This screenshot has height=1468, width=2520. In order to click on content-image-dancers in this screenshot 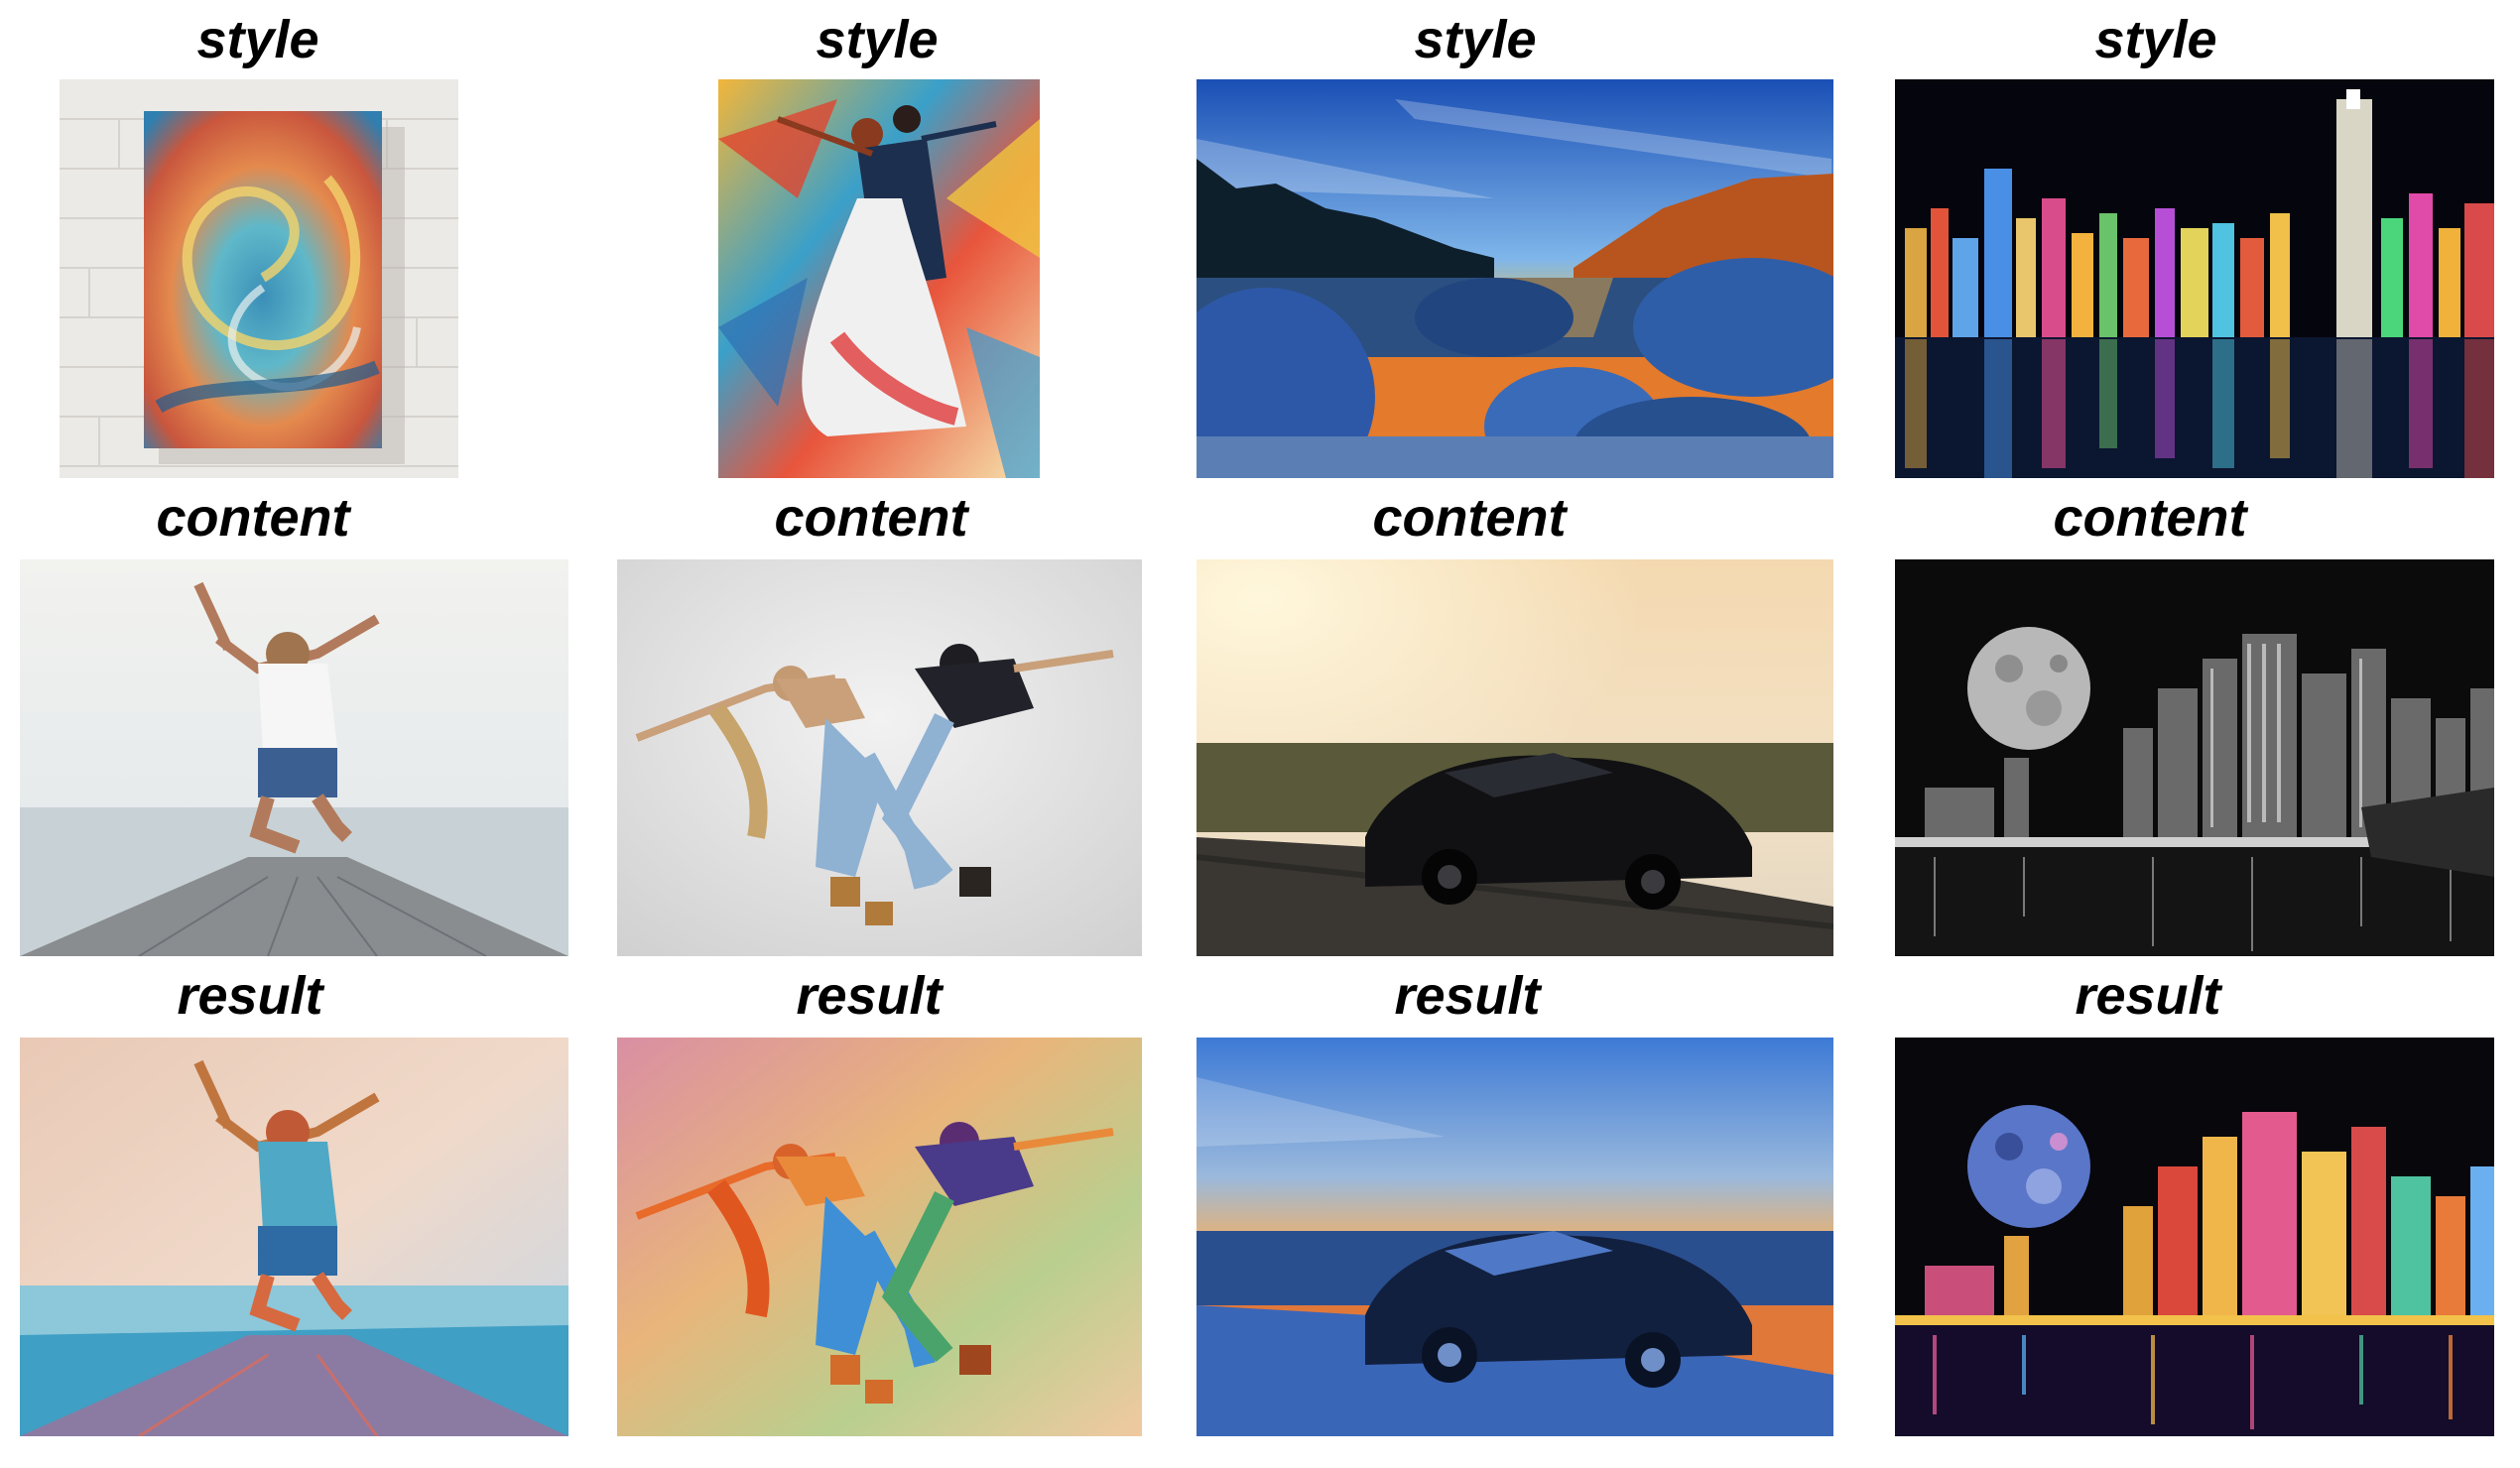, I will do `click(879, 757)`.